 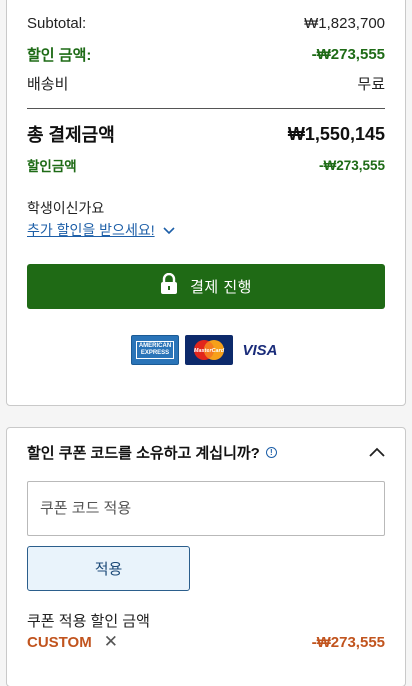 What do you see at coordinates (143, 453) in the screenshot?
I see `coupon-question-text: 할인 쿠폰 코드를 소유하고 계십니까?` at bounding box center [143, 453].